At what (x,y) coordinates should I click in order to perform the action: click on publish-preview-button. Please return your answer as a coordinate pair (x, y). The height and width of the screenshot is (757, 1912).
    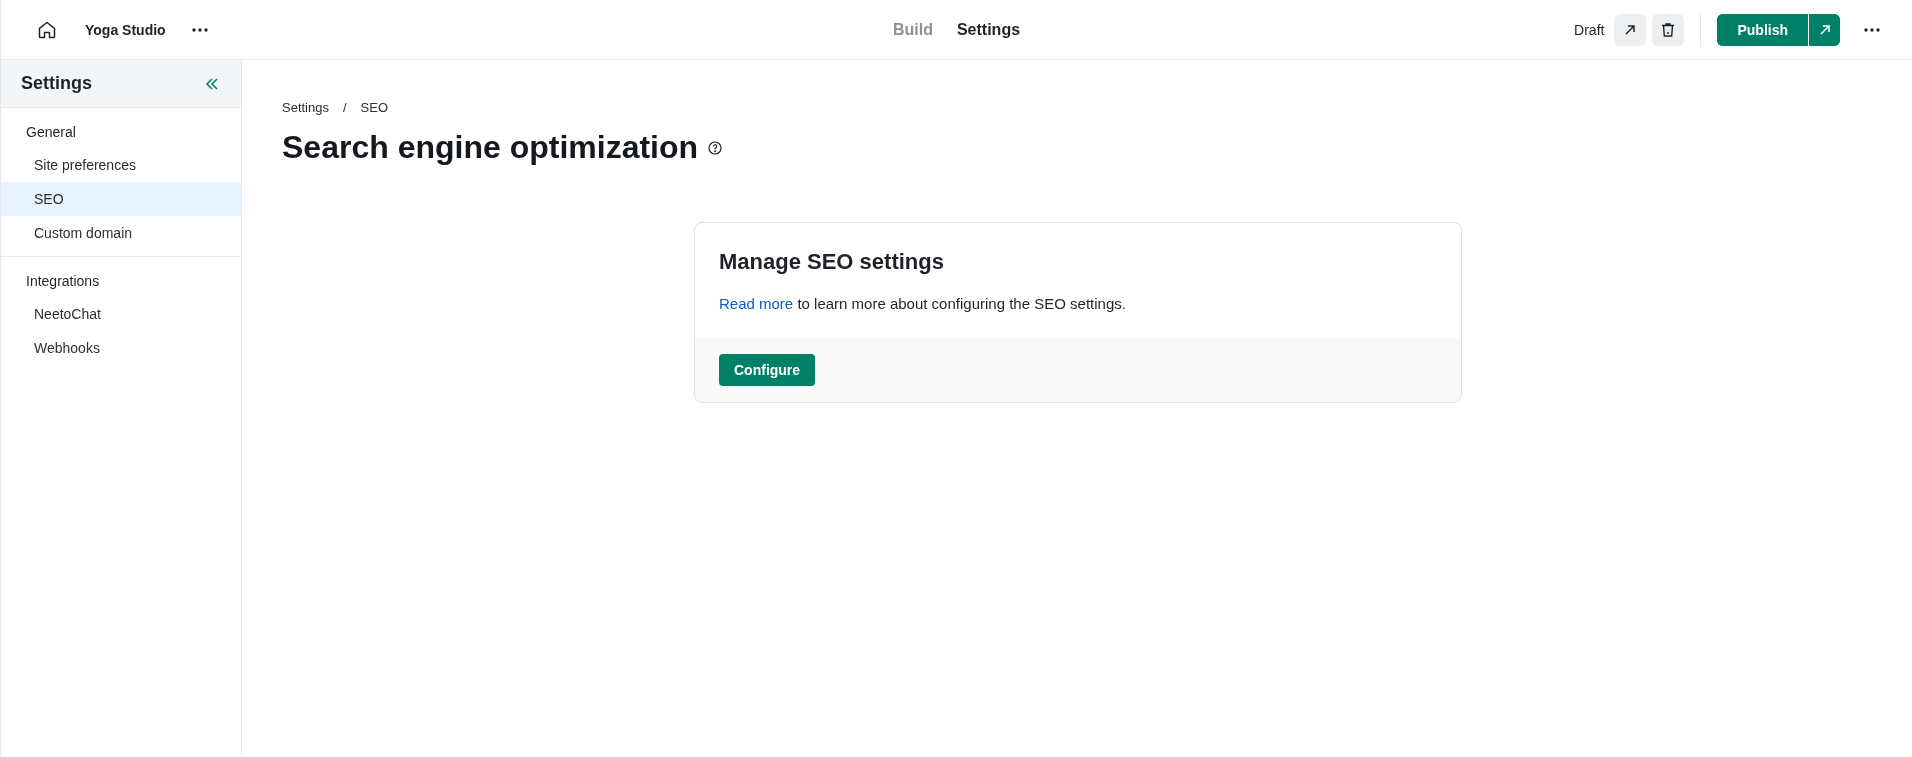
    Looking at the image, I should click on (1824, 29).